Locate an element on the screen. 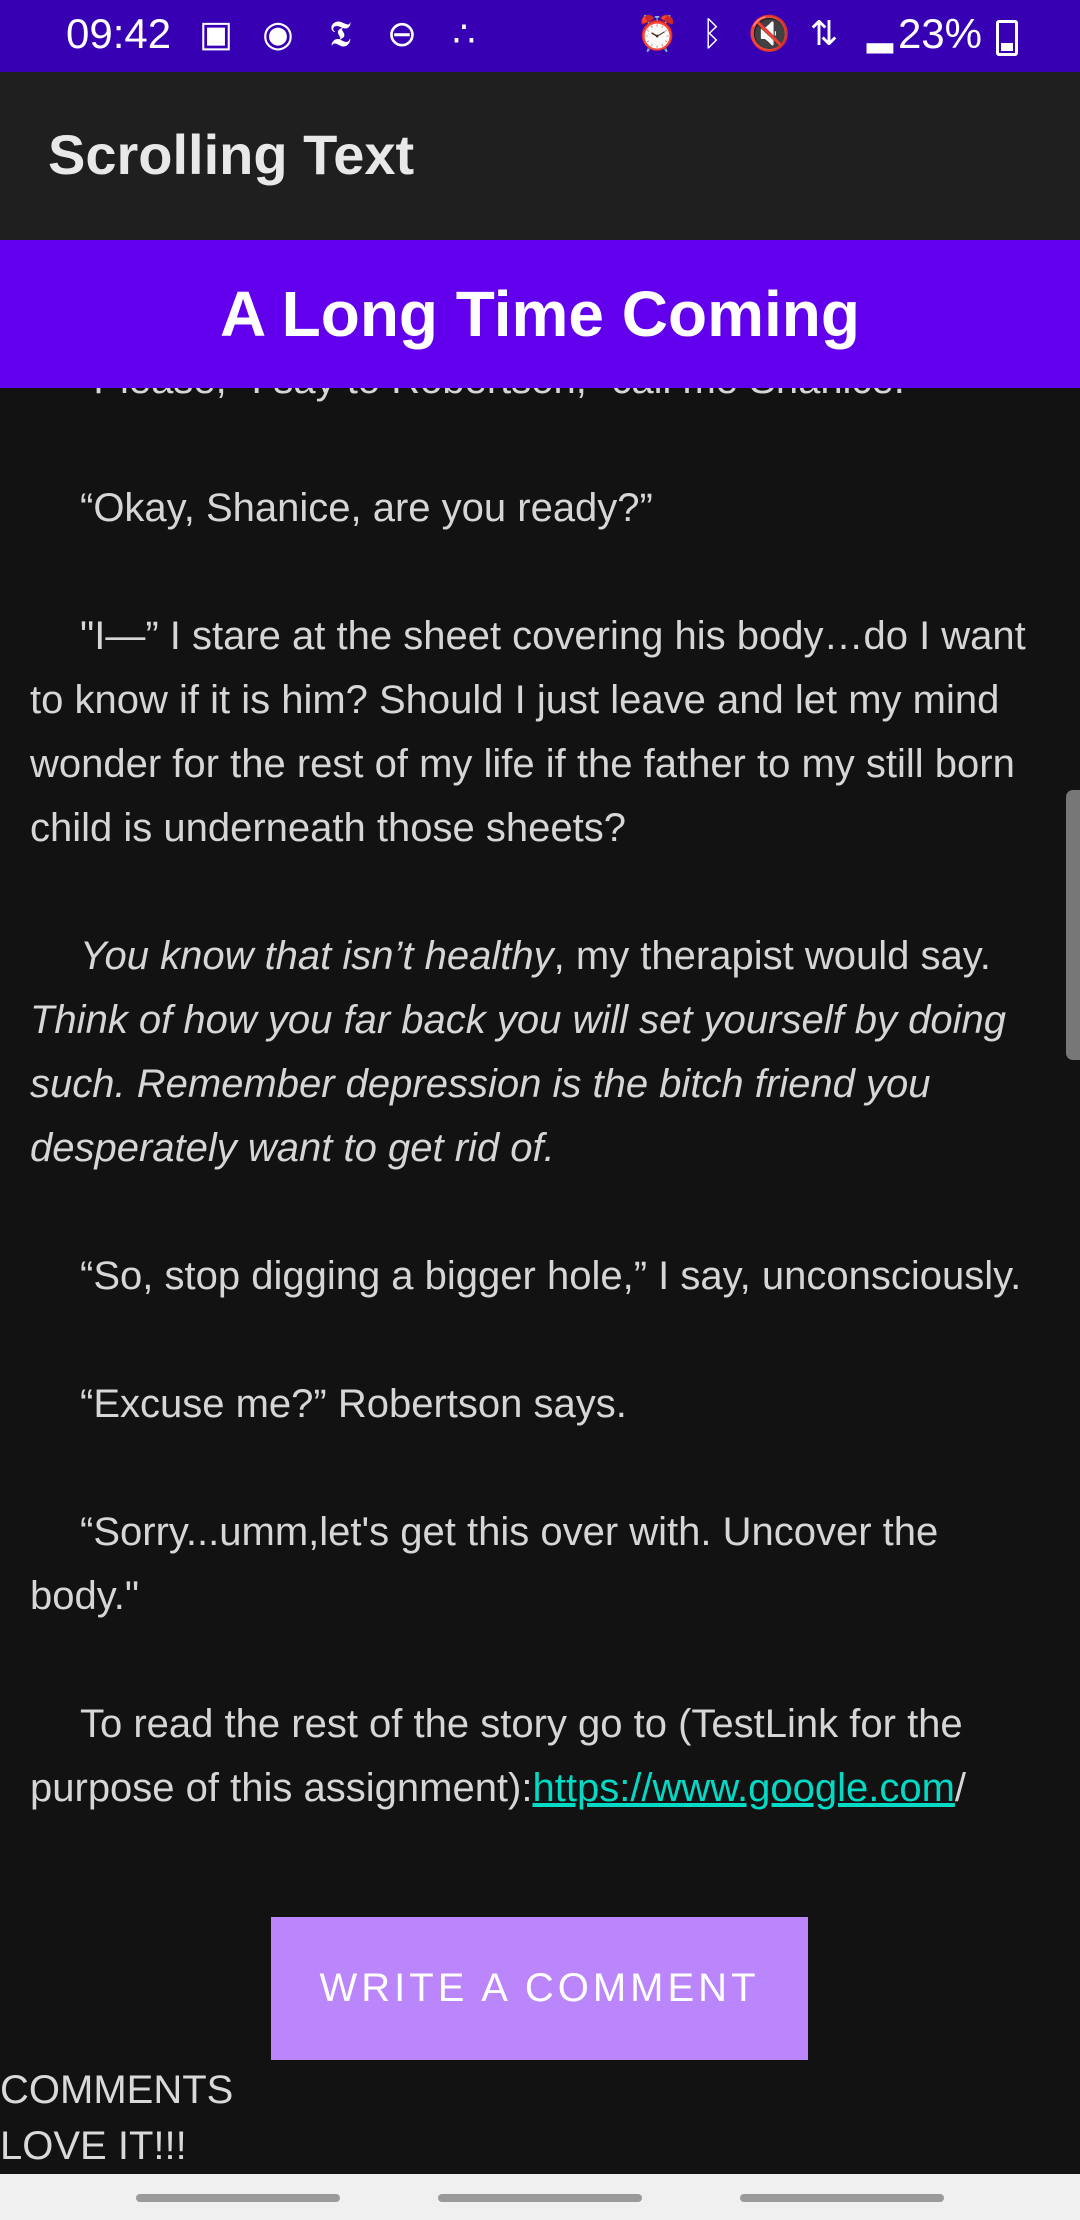 The height and width of the screenshot is (2220, 1080). notification-icons: ▣ ◉ 𝕿 ⊖ ∴ is located at coordinates (340, 34).